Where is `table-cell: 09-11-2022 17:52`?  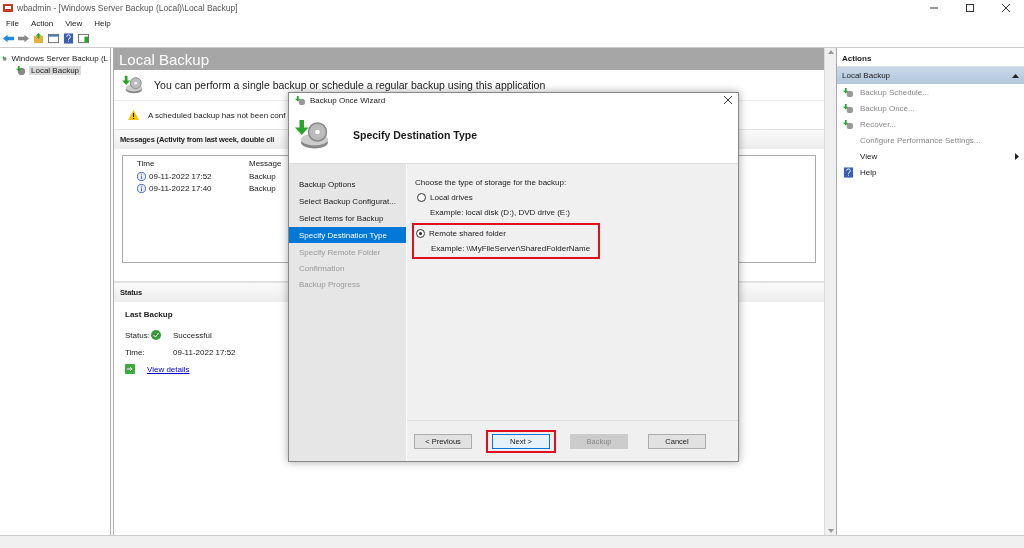
table-cell: 09-11-2022 17:52 is located at coordinates (180, 176).